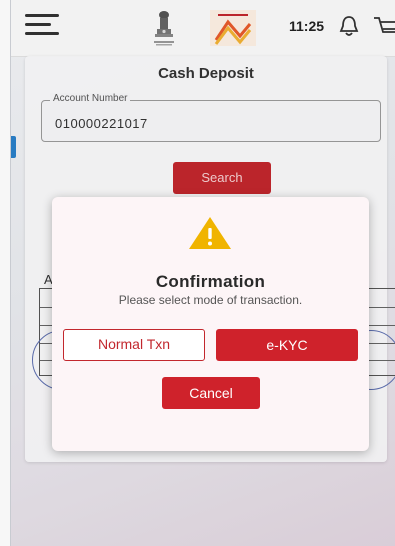  Describe the element at coordinates (210, 281) in the screenshot. I see `dialog-title: Confirmation` at that location.